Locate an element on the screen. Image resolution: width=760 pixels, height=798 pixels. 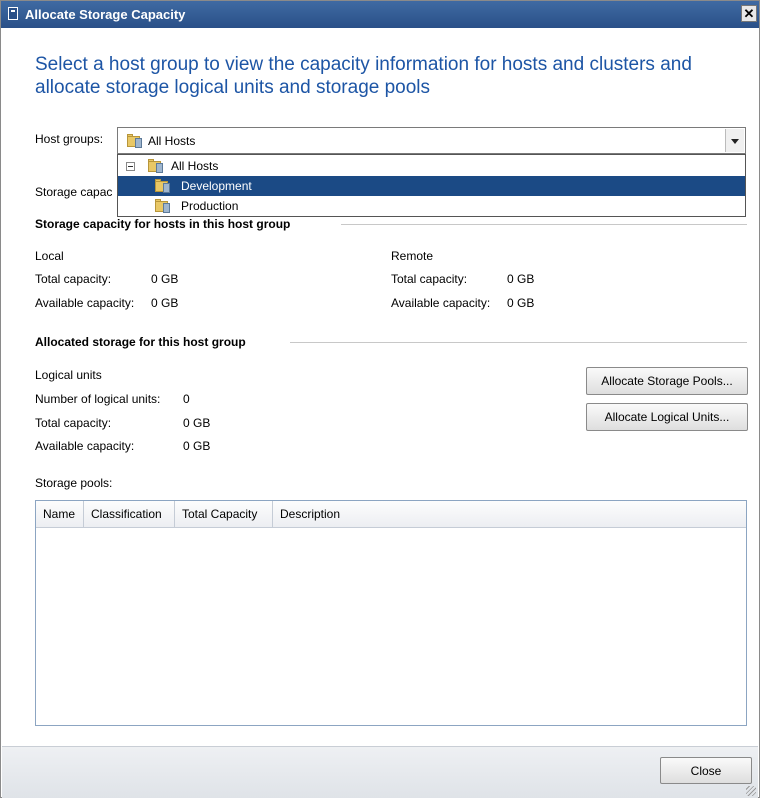
host-groups-combobox: All Hosts is located at coordinates (431, 140).